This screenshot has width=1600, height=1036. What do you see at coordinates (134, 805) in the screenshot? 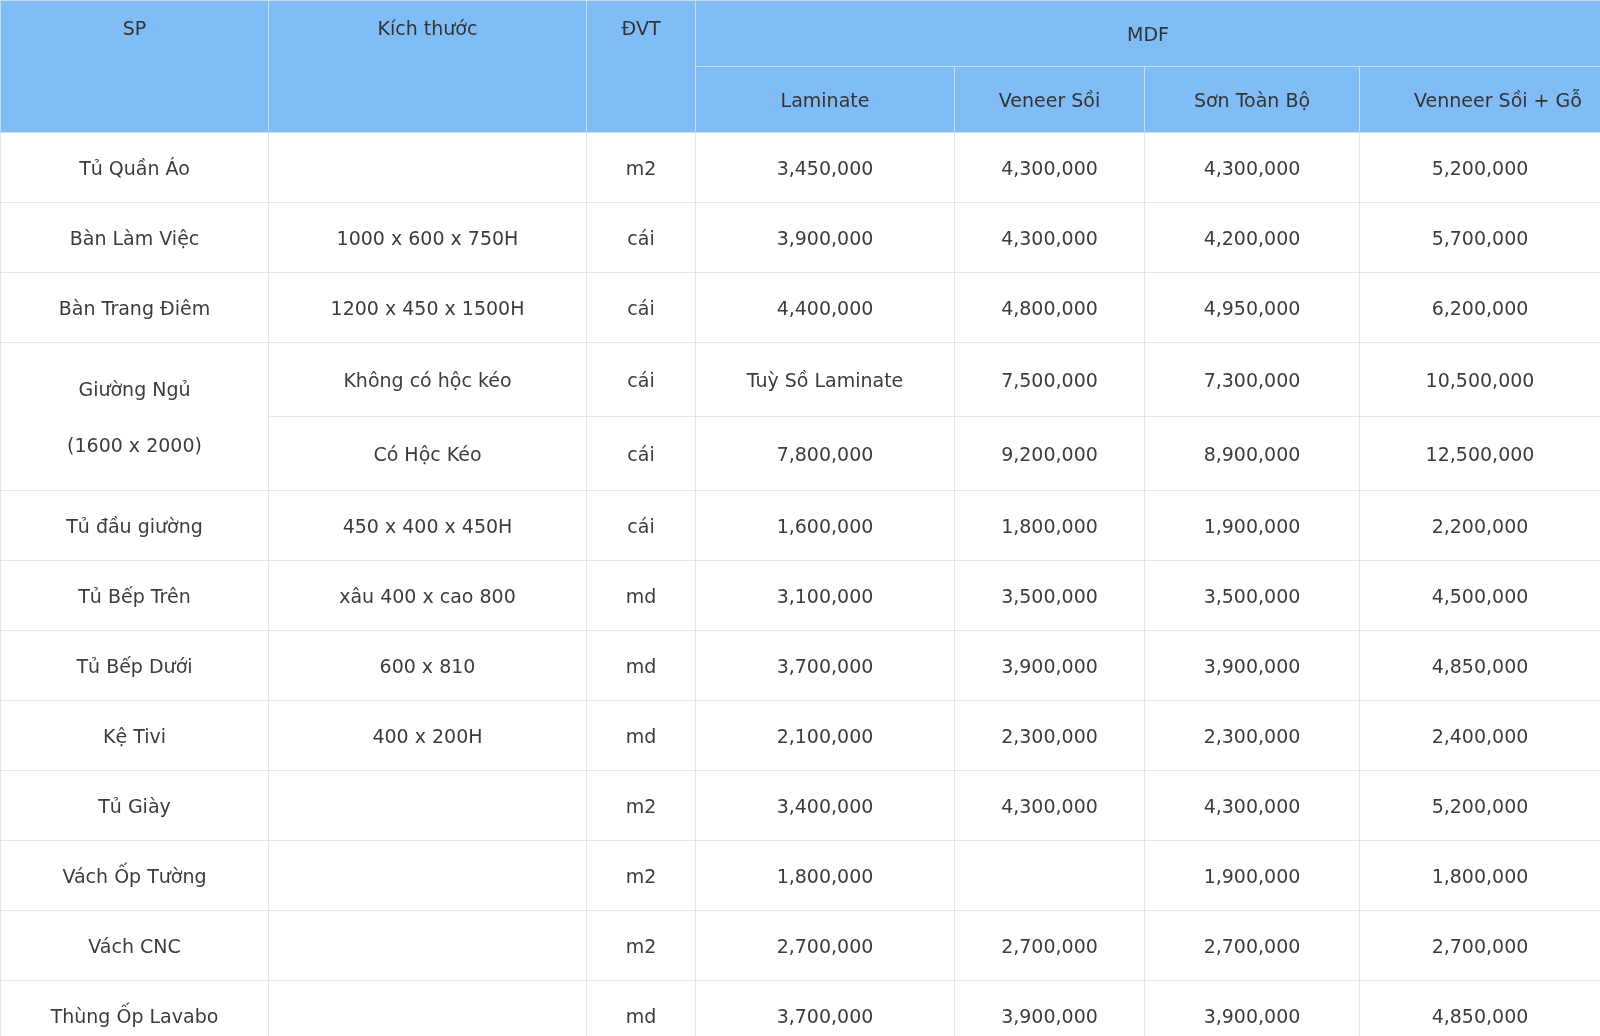
I see `product-name: Tủ Giày` at bounding box center [134, 805].